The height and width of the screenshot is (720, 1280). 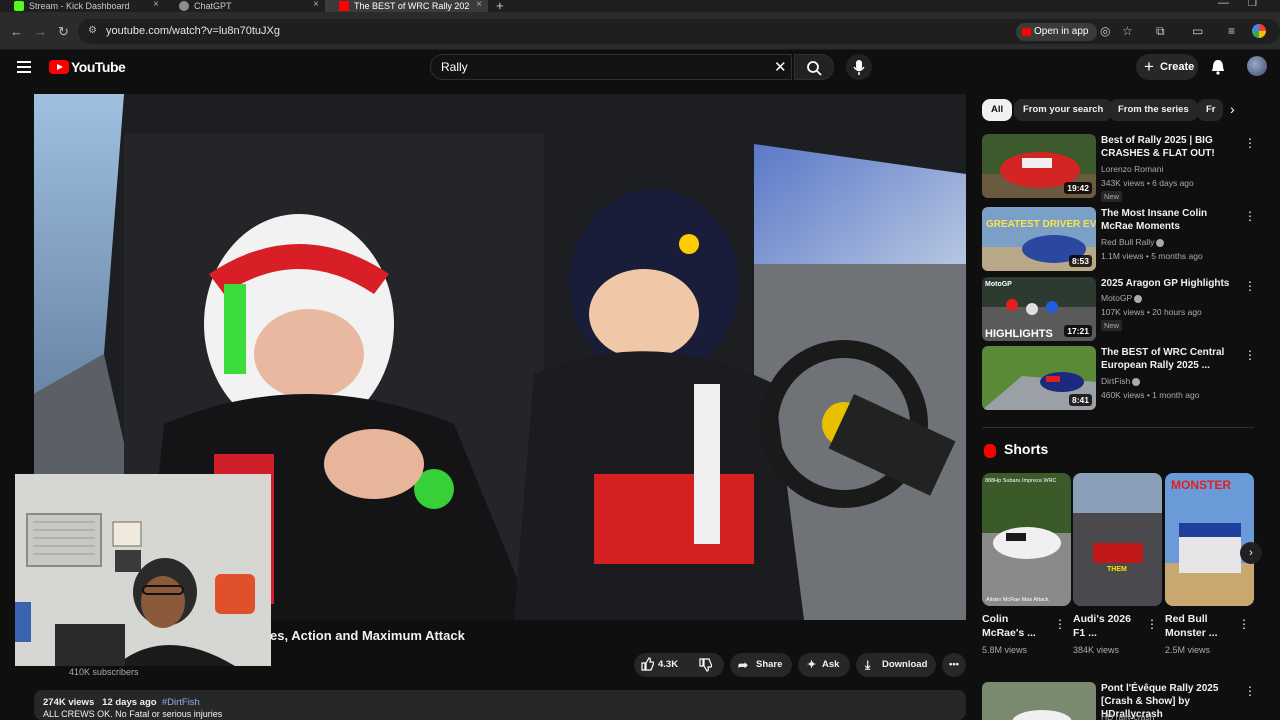 What do you see at coordinates (1039, 309) in the screenshot?
I see `video-thumbnail: MotoGP HIGHLIGHTS 17:21` at bounding box center [1039, 309].